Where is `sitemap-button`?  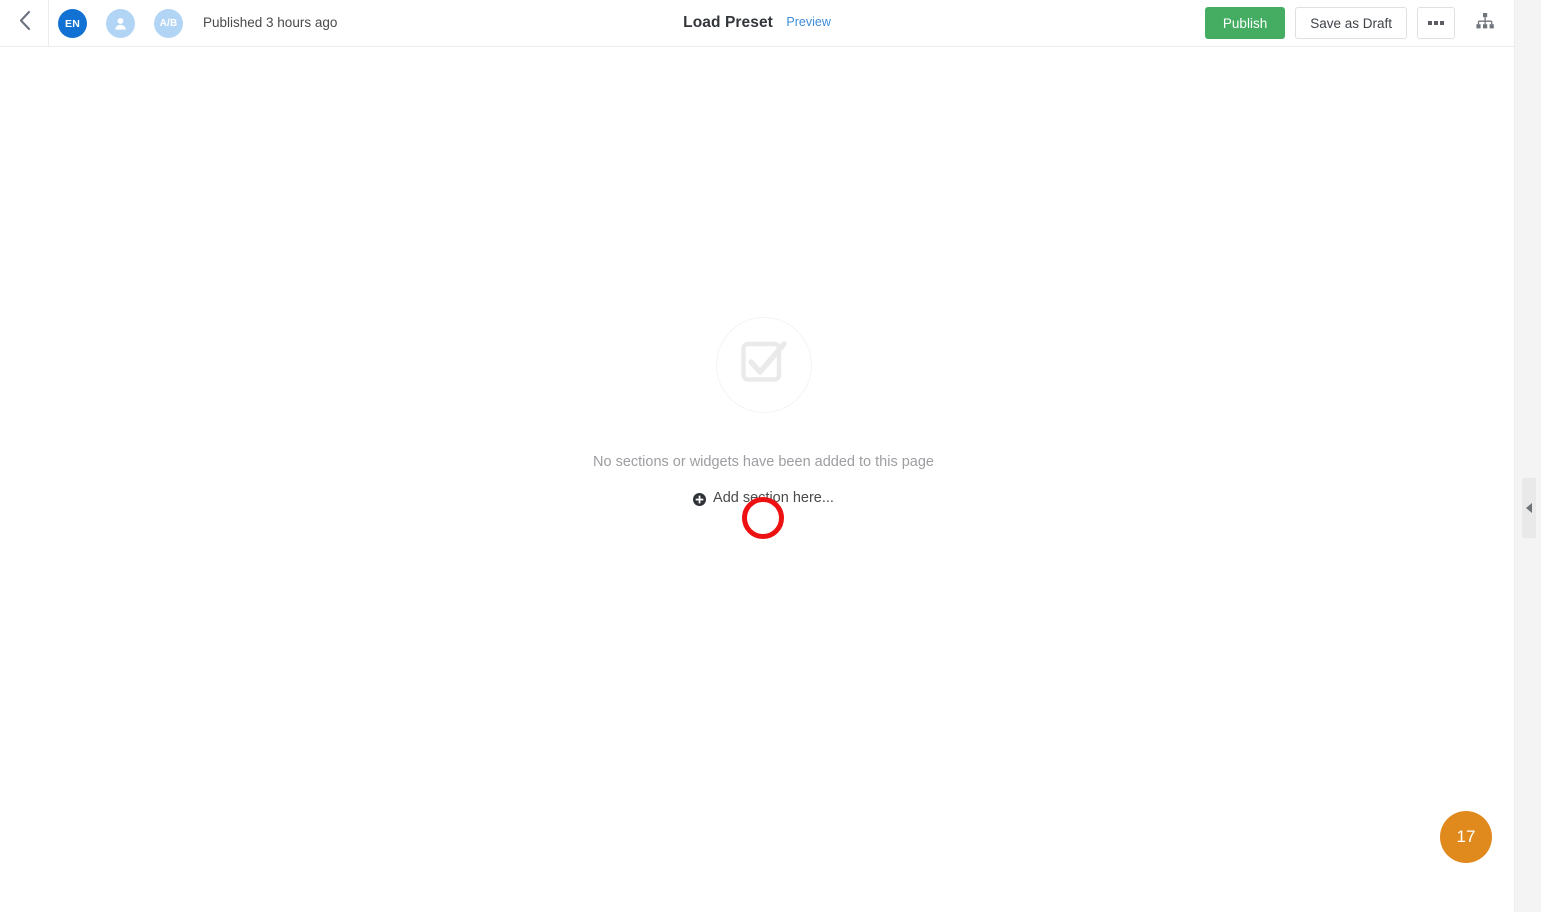
sitemap-button is located at coordinates (1485, 23).